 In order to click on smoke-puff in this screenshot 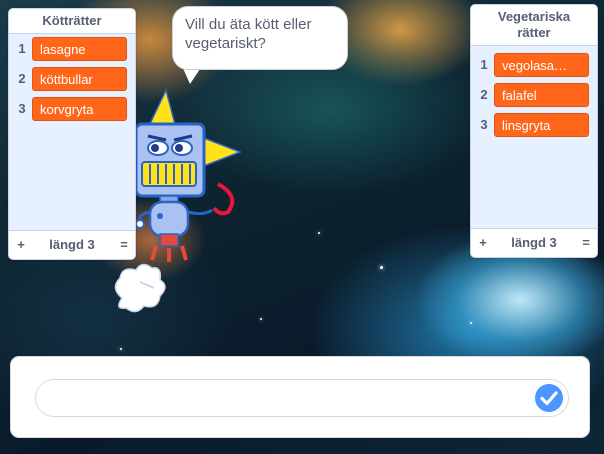, I will do `click(140, 288)`.